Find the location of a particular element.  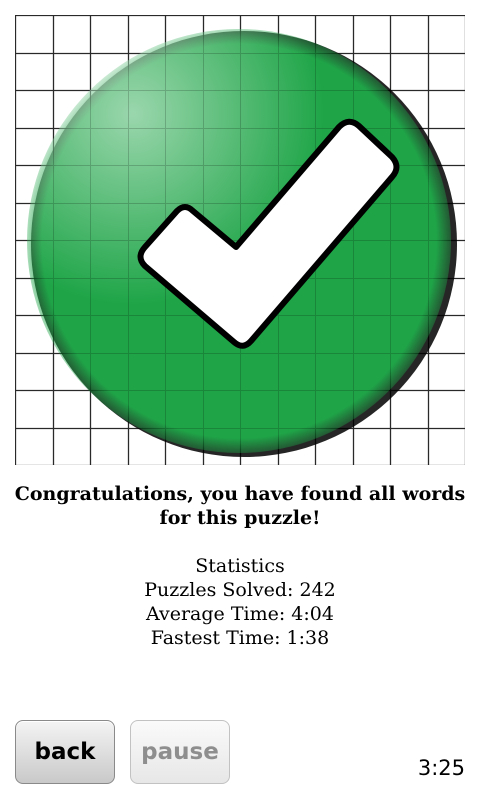

puzzles-solved-stat: Puzzles Solved: 242 is located at coordinates (240, 590).